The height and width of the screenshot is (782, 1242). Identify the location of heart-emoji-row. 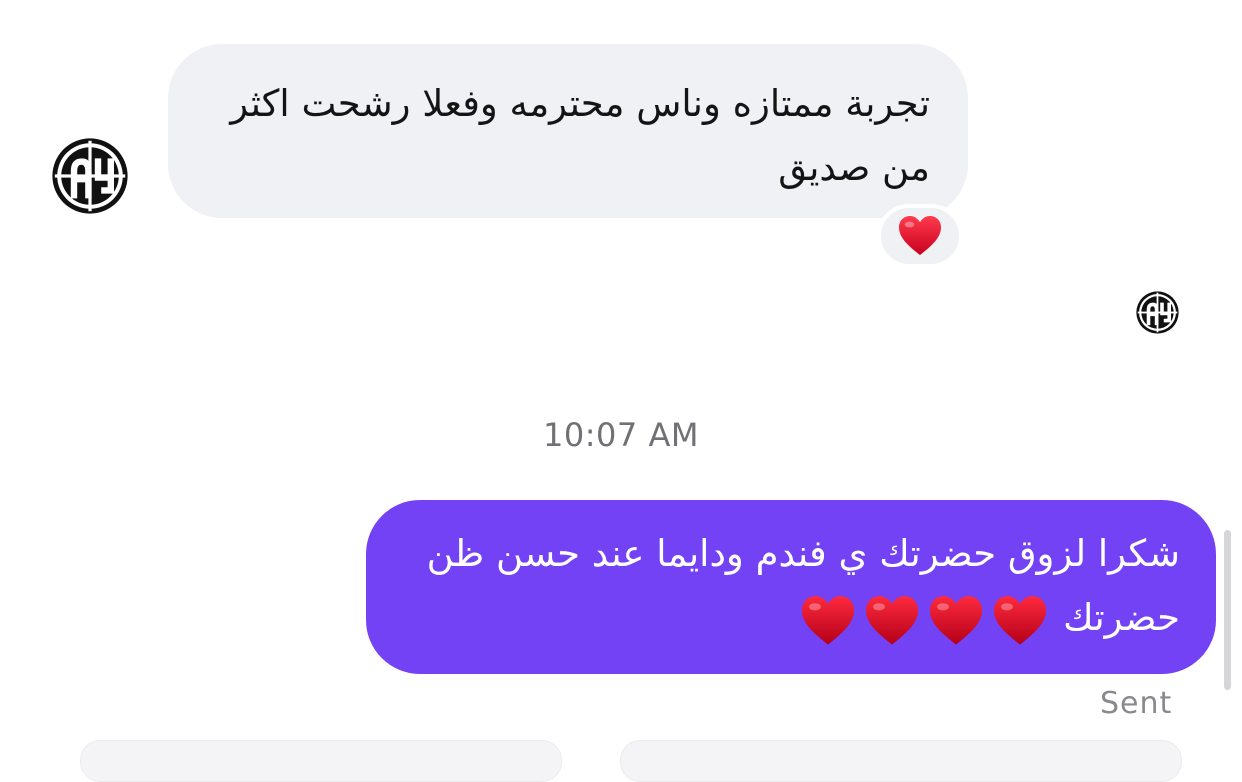
(921, 620).